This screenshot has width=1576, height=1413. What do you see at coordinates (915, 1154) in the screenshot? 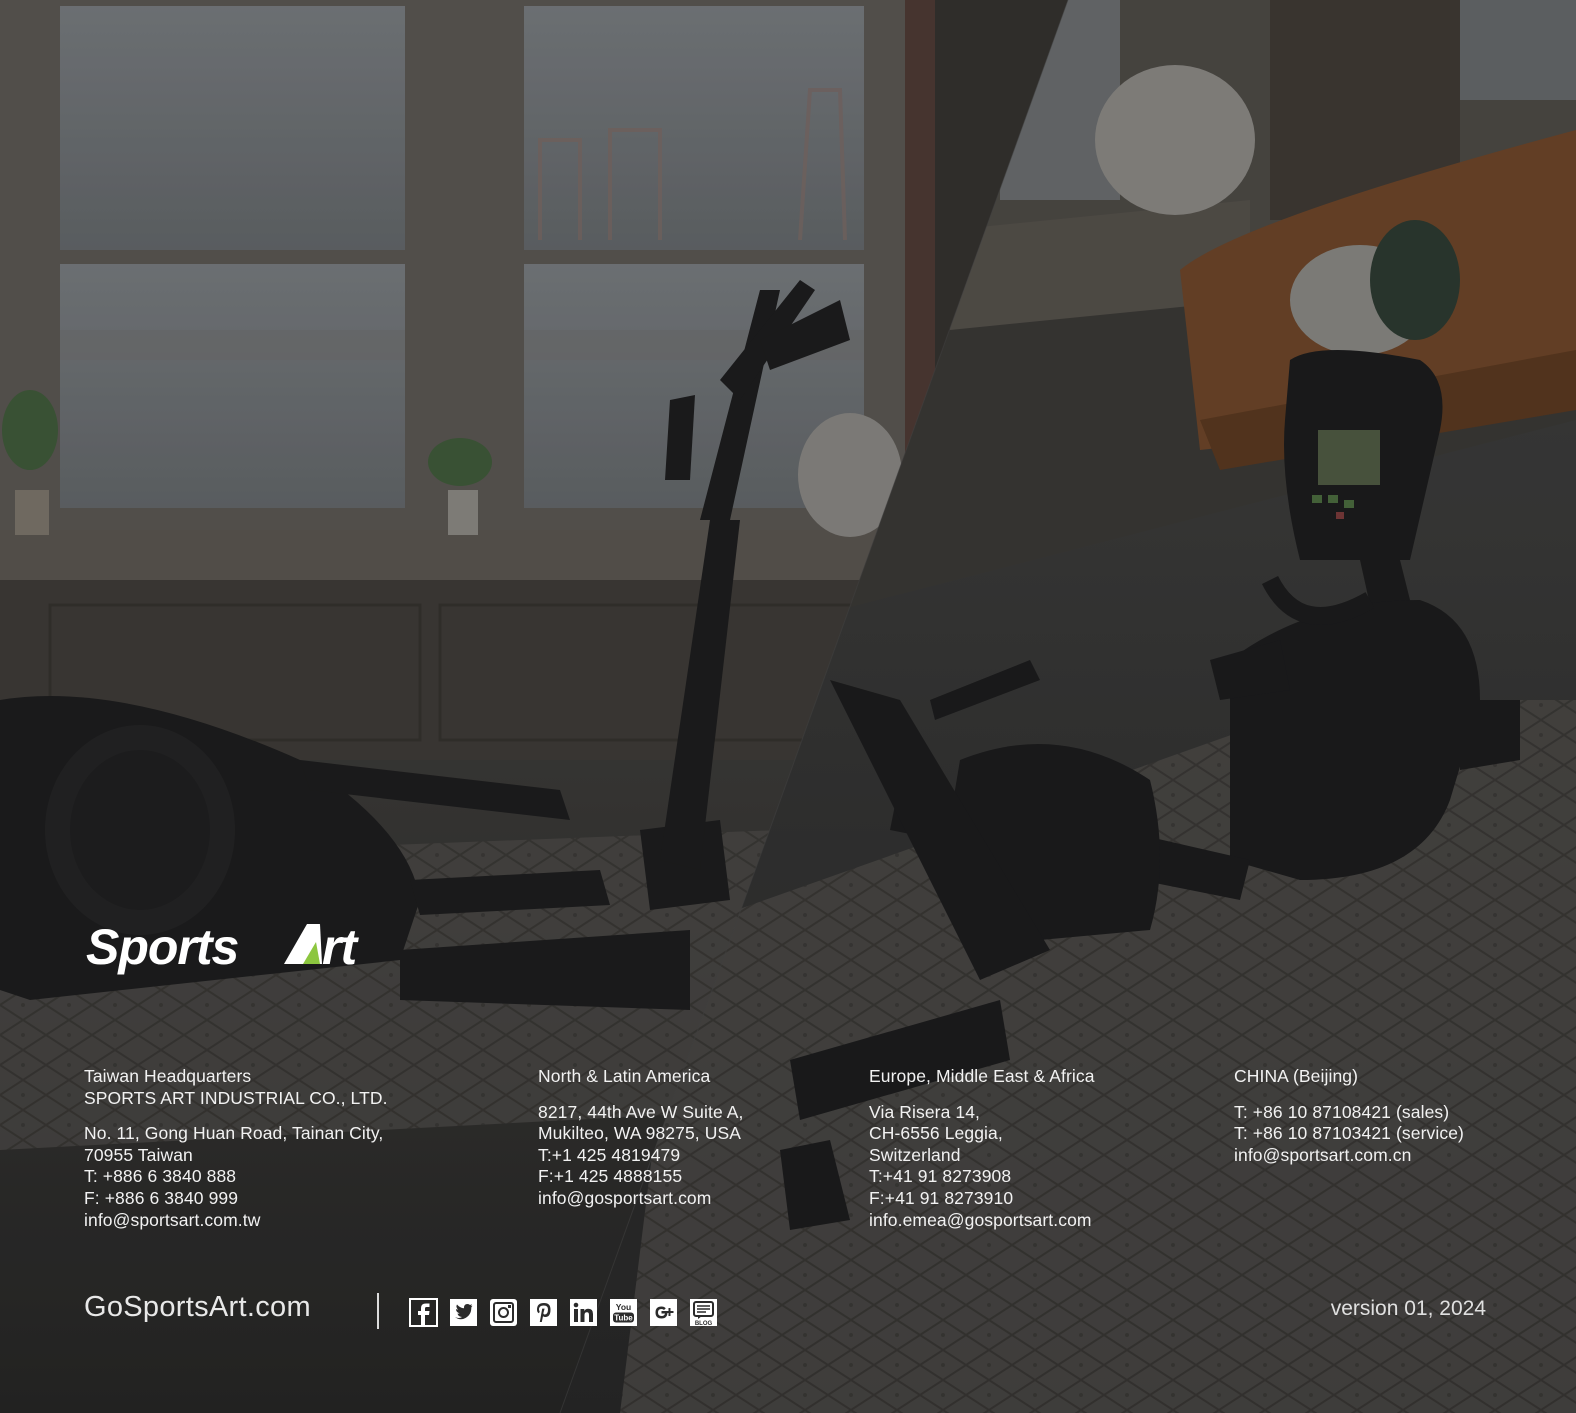
I see `address-line: Switzerland` at bounding box center [915, 1154].